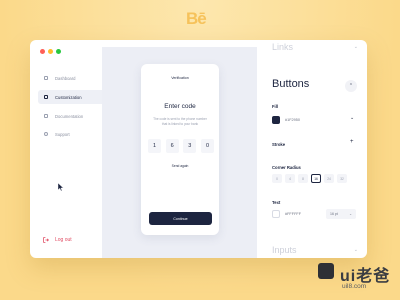 The image size is (400, 300). I want to click on logout-label: Log out, so click(63, 240).